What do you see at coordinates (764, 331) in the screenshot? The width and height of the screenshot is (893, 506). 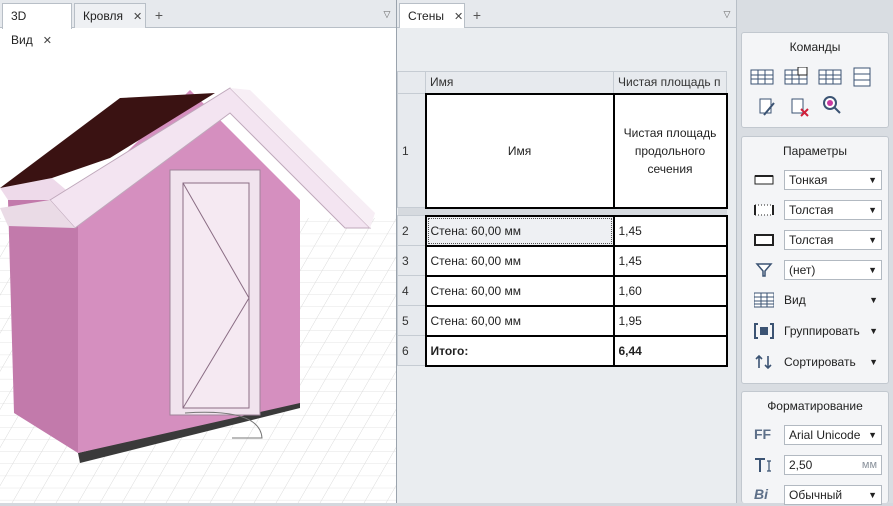 I see `group-icon` at bounding box center [764, 331].